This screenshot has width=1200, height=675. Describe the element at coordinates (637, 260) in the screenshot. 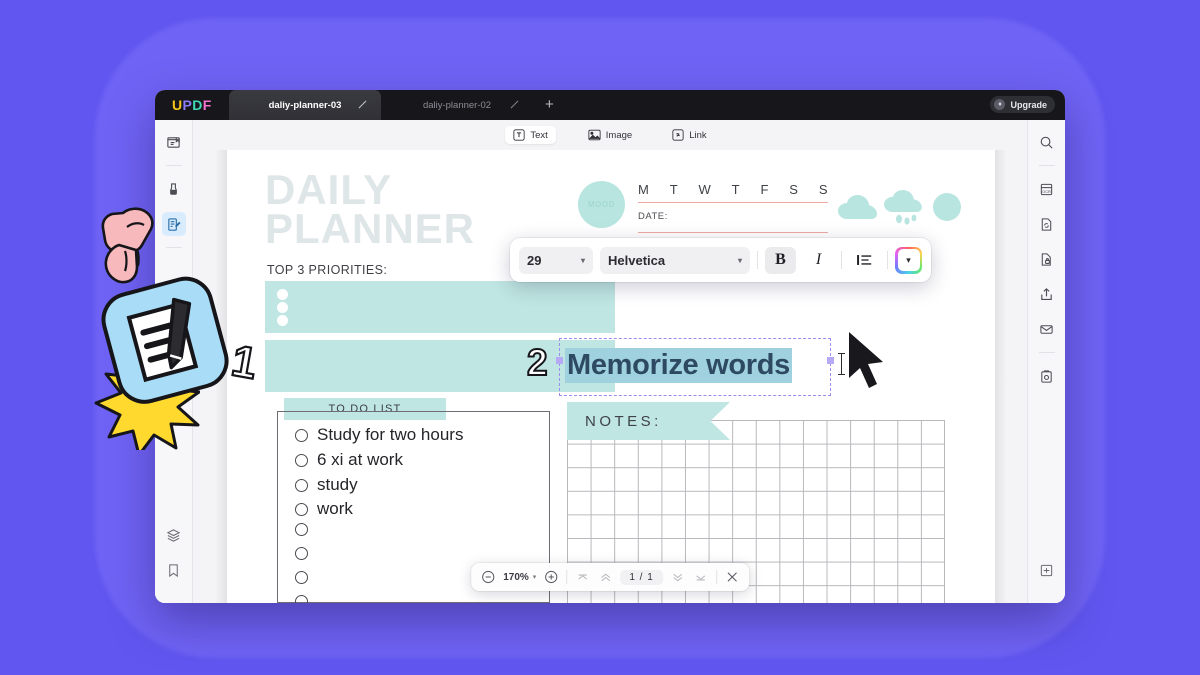

I see `font-family-value: Helvetica` at that location.